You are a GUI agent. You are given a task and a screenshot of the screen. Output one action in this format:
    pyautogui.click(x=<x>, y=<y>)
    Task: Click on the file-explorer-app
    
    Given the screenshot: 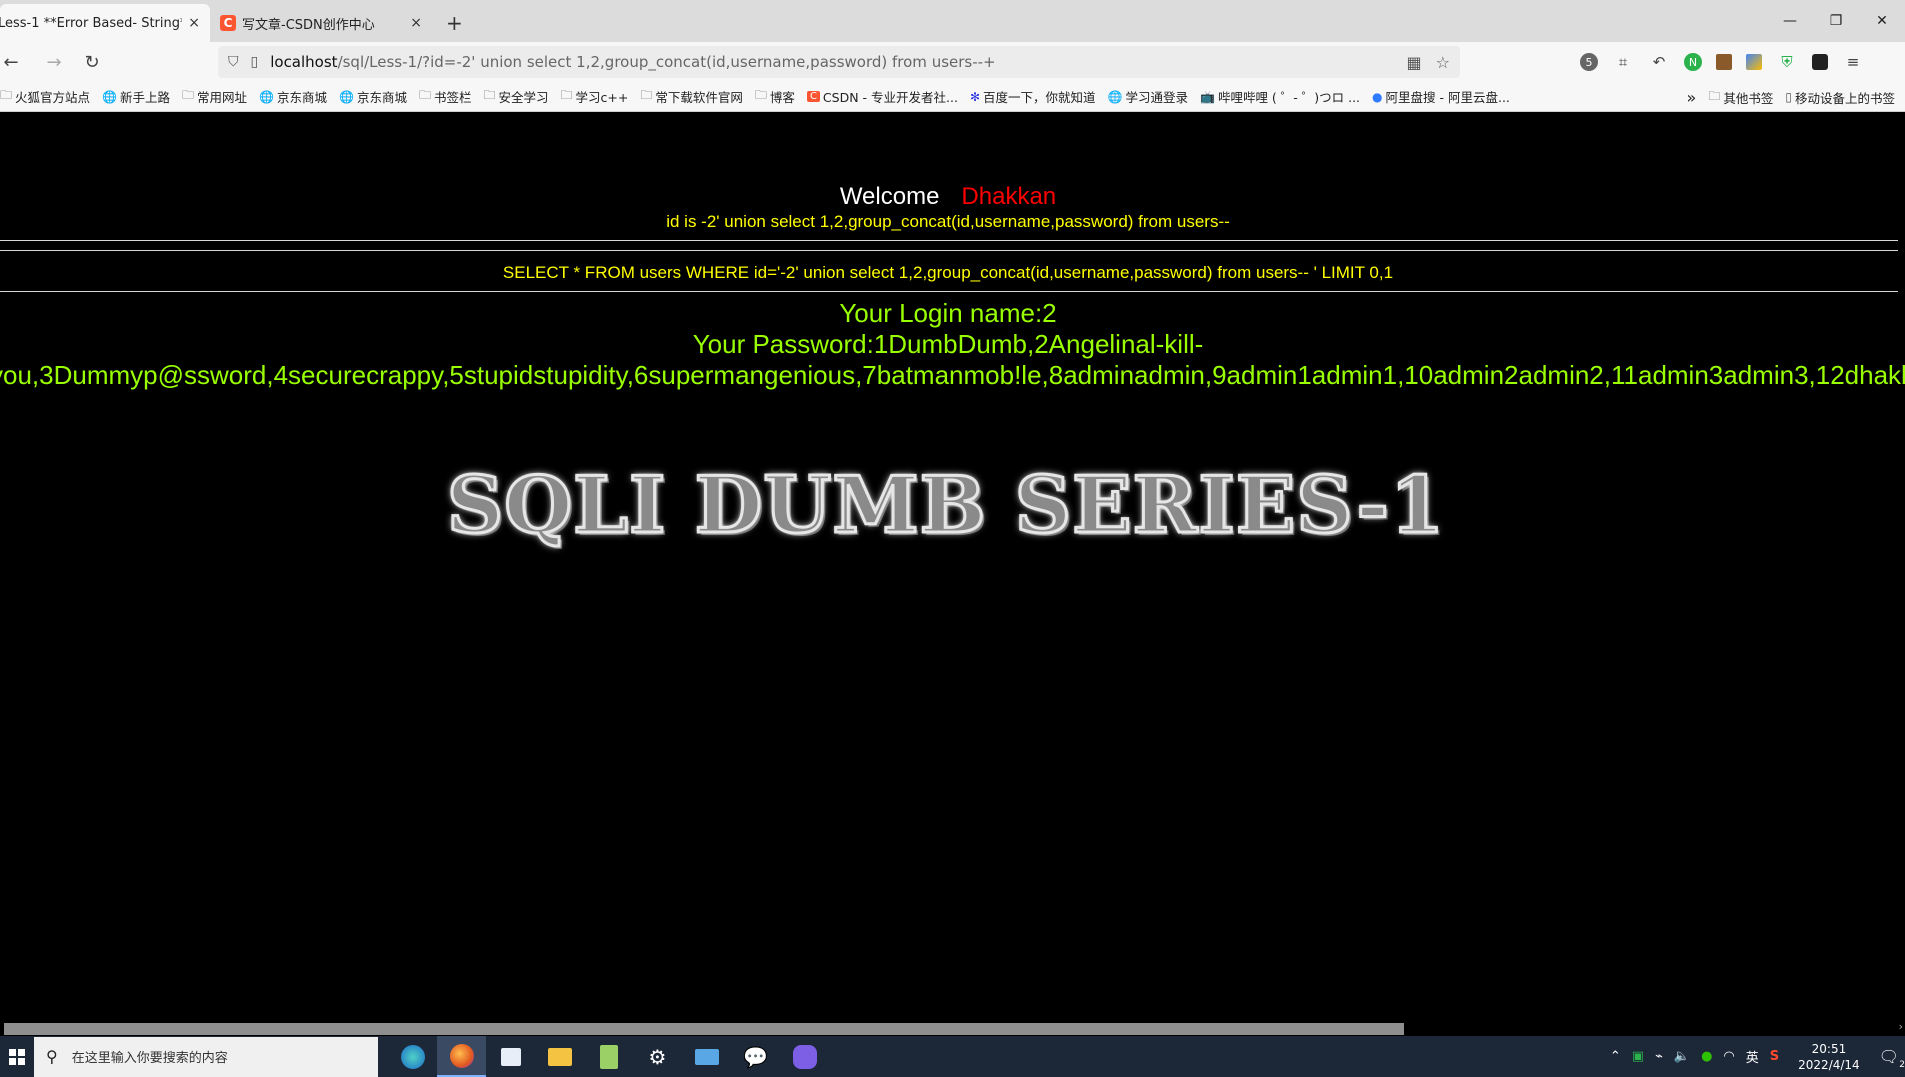 What is the action you would take?
    pyautogui.click(x=559, y=1056)
    